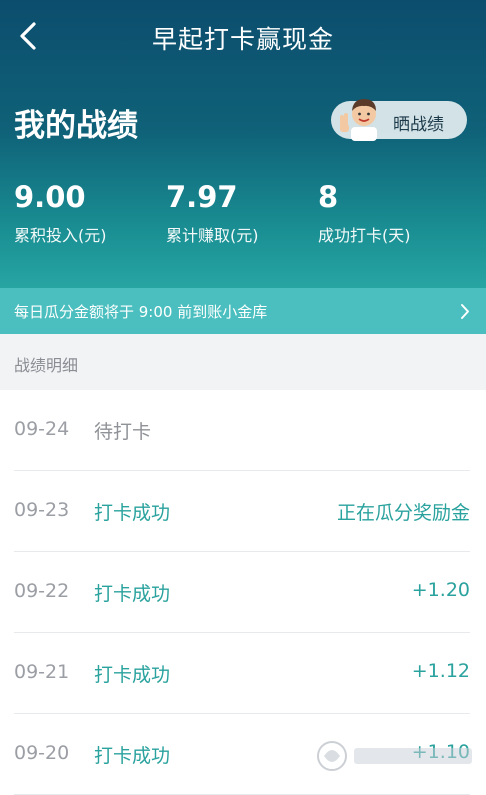 This screenshot has height=795, width=486. I want to click on payout-notice-bar: 每日瓜分金额将于 9:00 前到账小金库, so click(243, 311).